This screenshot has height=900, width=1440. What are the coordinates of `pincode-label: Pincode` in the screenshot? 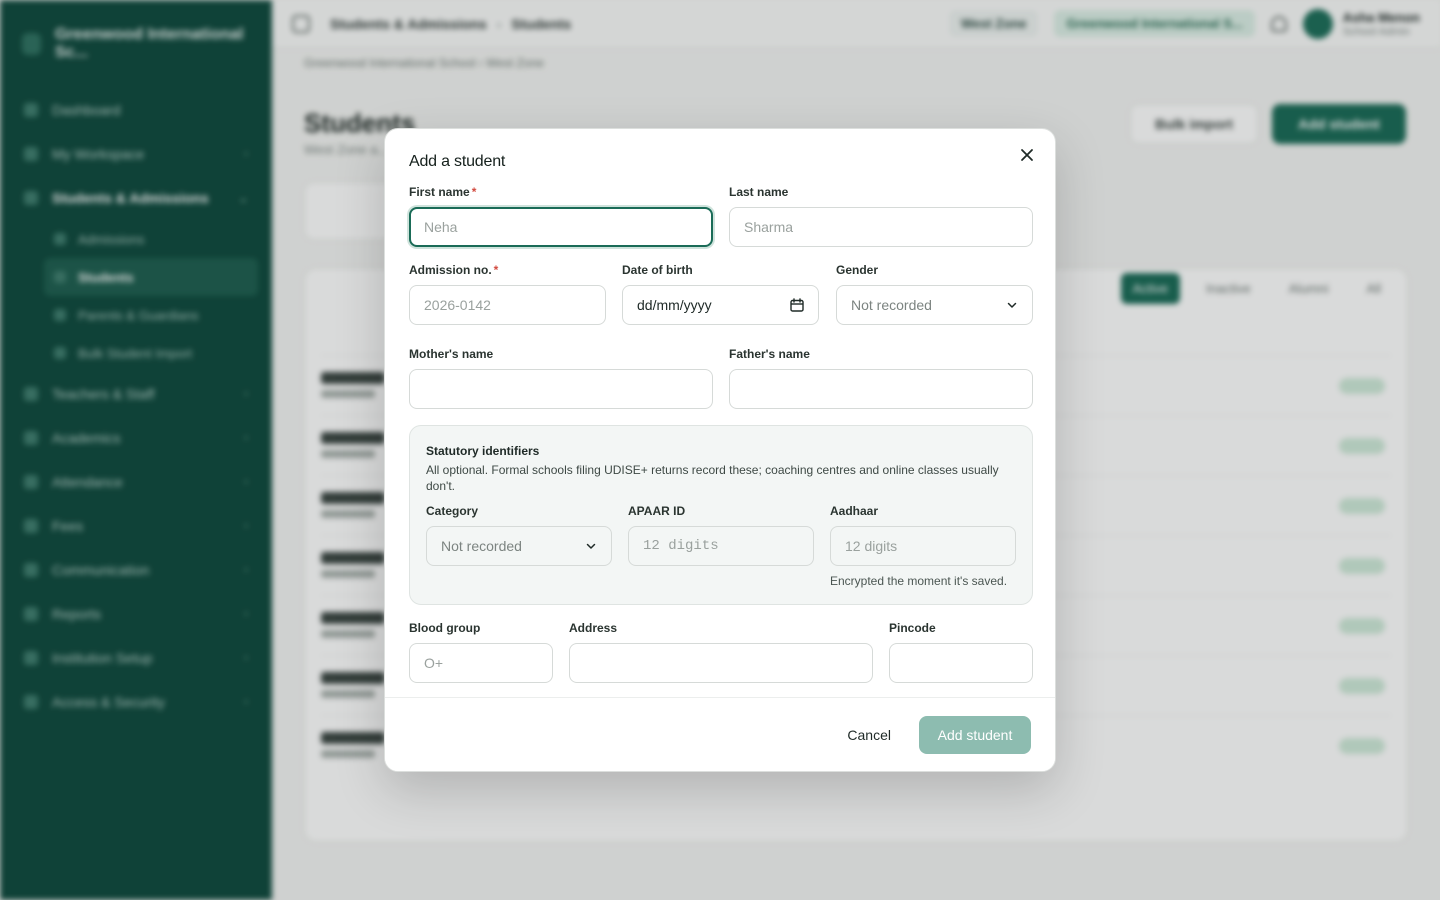 It's located at (912, 628).